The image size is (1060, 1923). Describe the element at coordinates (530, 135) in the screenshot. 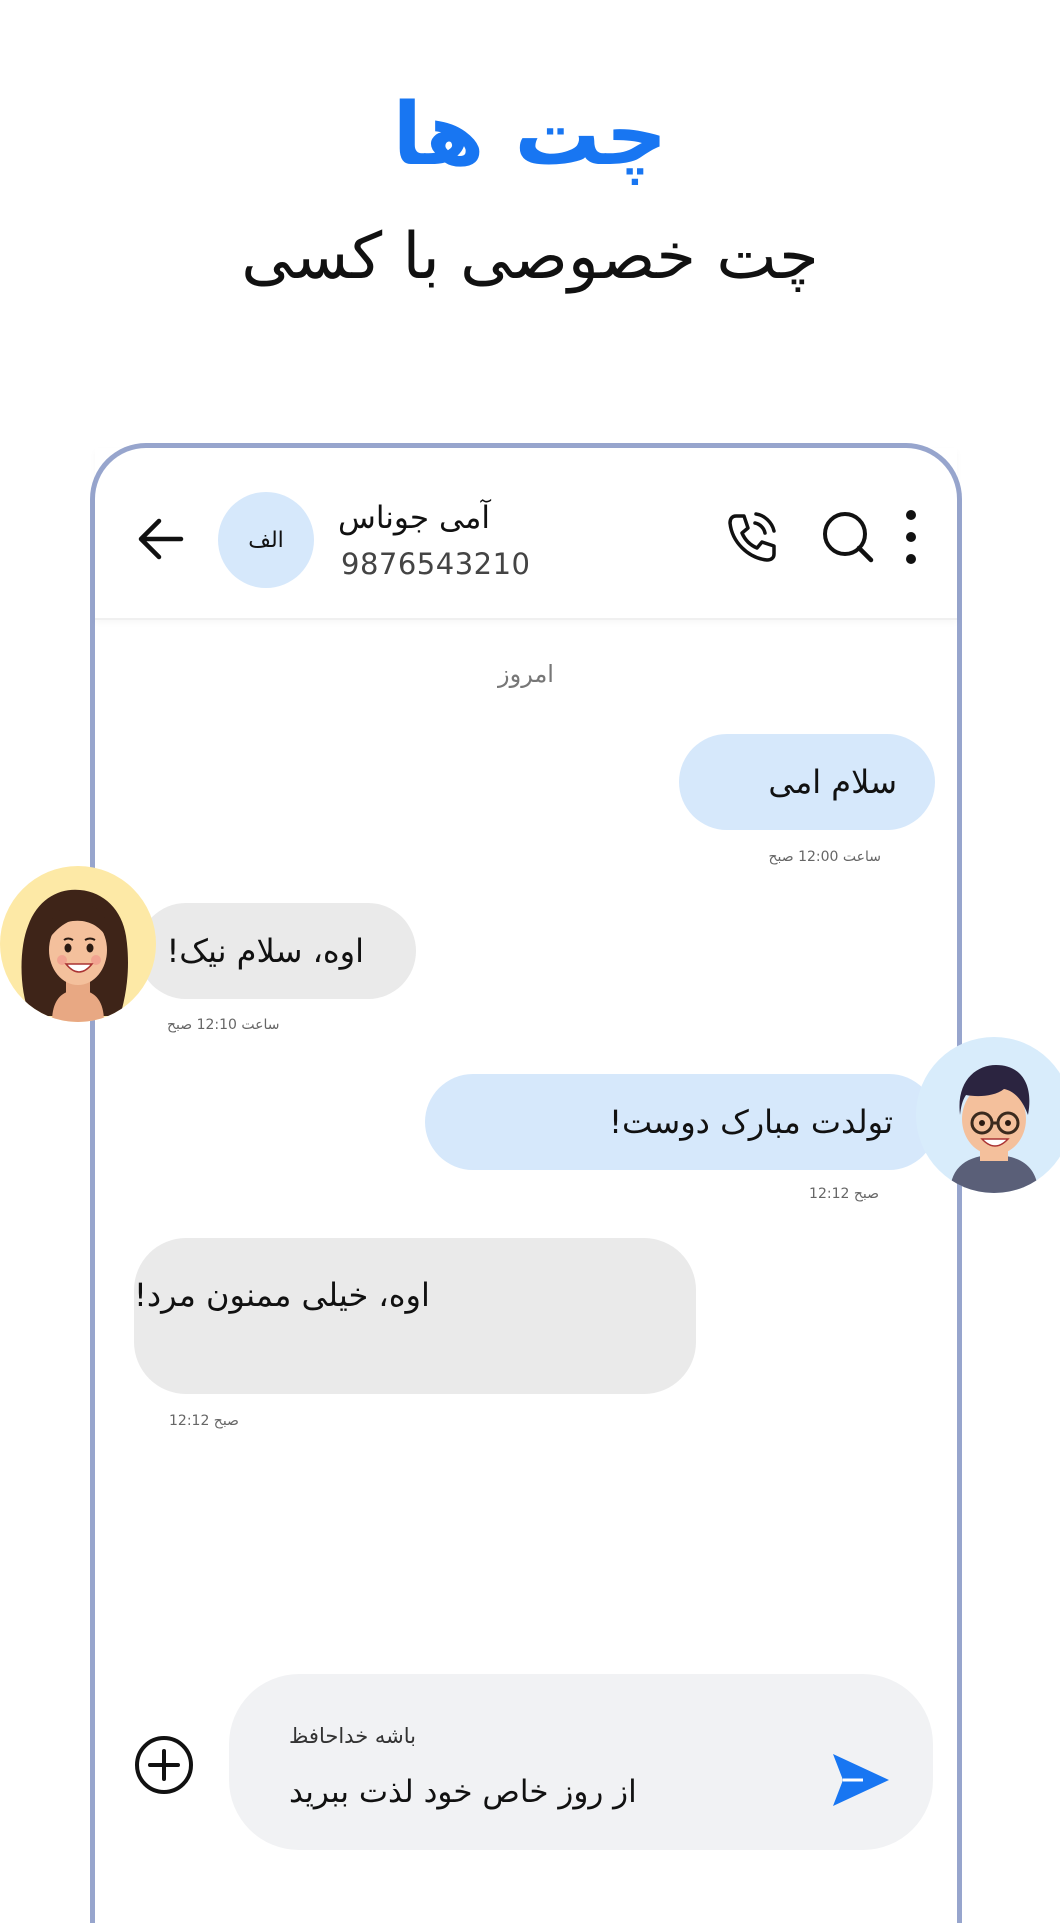

I see `promo-title: چت ها` at that location.